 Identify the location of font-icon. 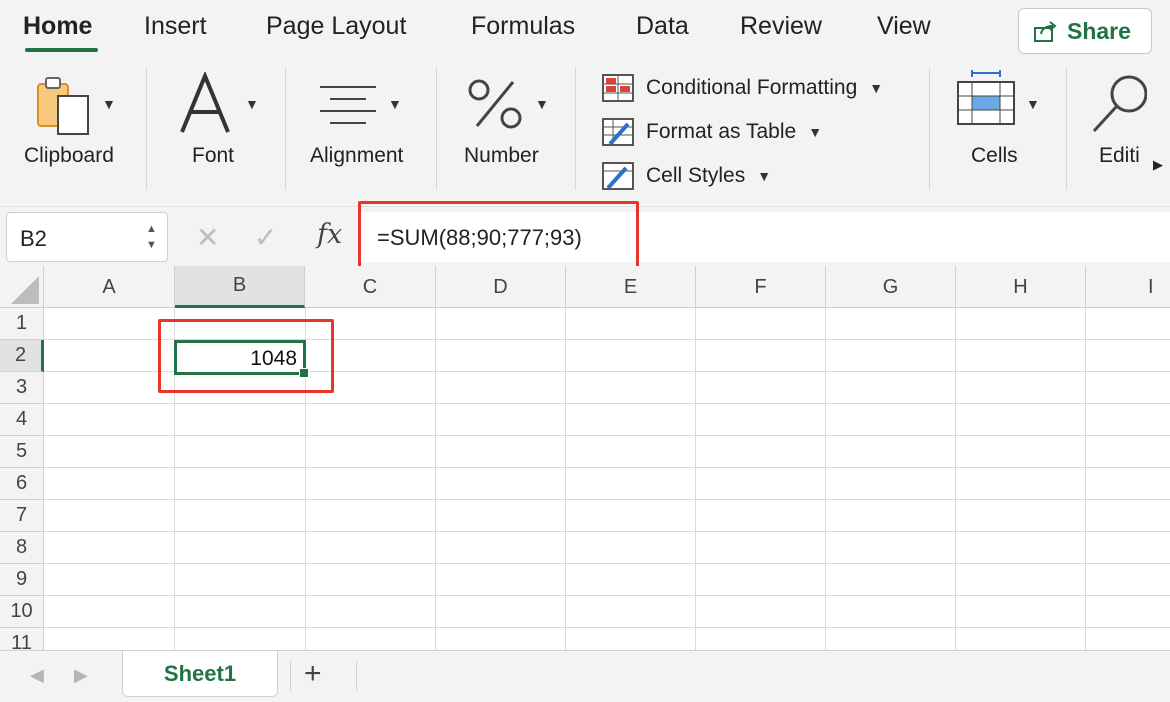
(205, 102).